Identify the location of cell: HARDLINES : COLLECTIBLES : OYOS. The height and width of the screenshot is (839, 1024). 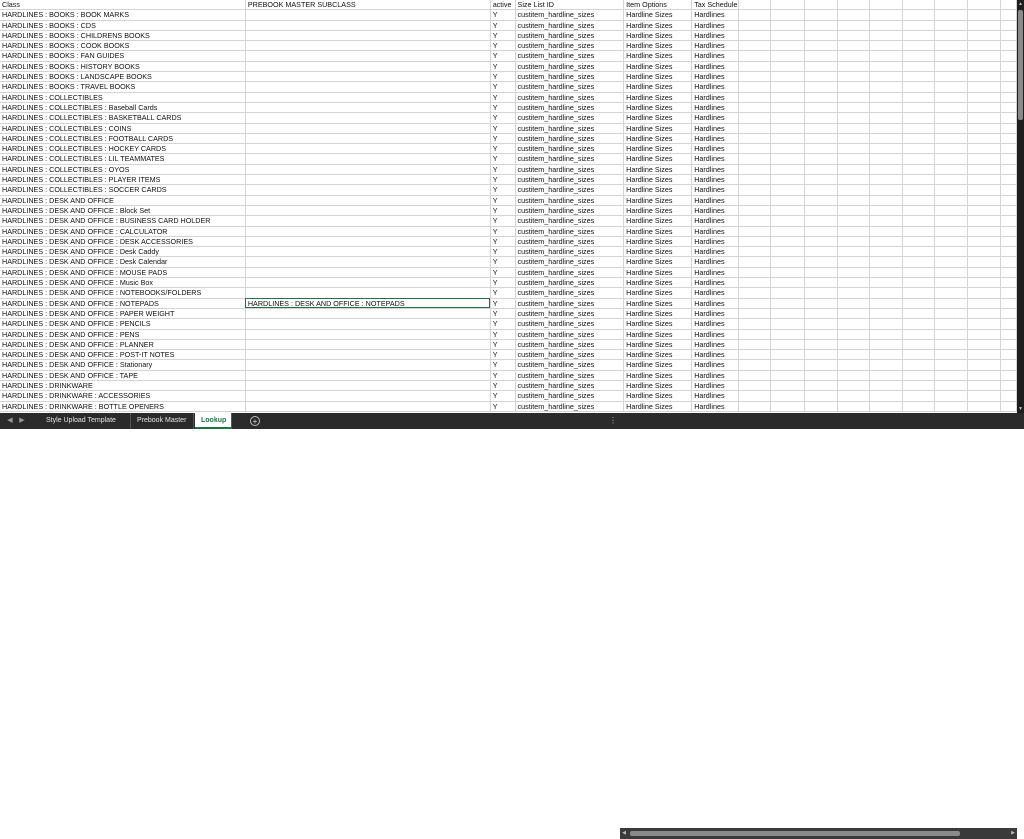
(123, 170).